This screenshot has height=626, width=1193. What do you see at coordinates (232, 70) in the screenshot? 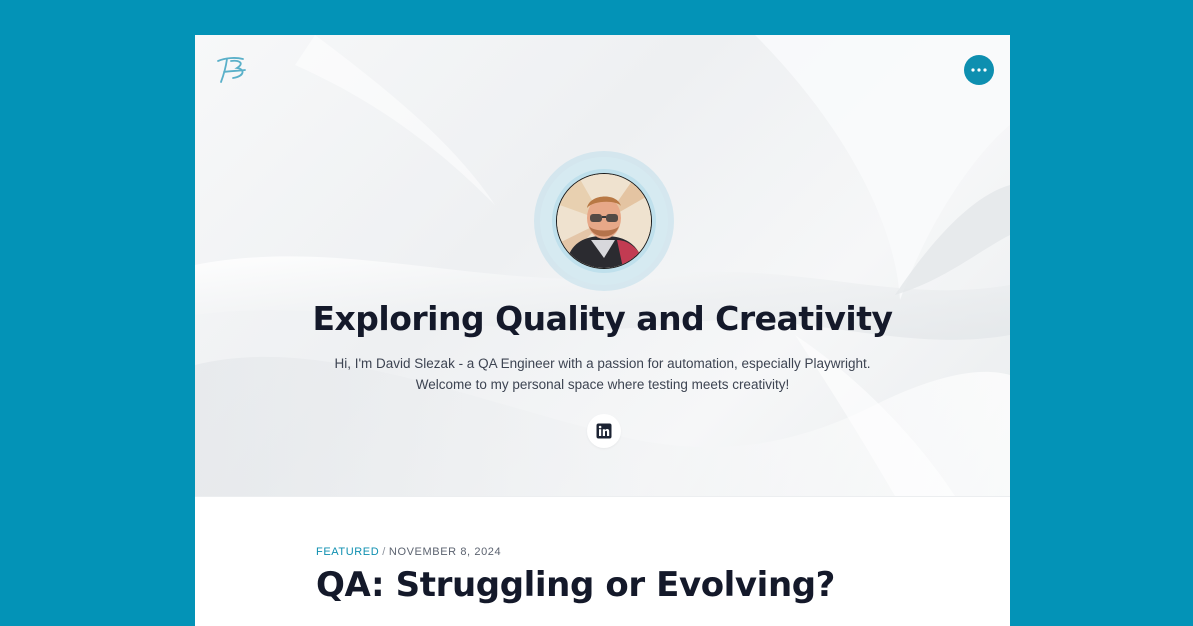
I see `site-logo-icon` at bounding box center [232, 70].